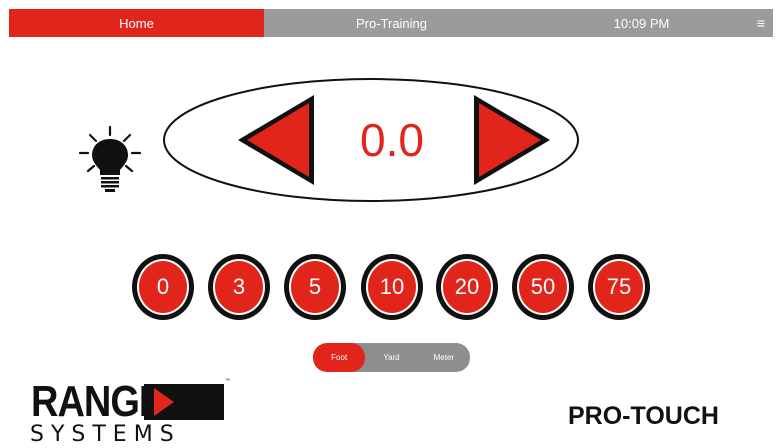 This screenshot has width=776, height=448. I want to click on page-title: Pro-Training, so click(391, 23).